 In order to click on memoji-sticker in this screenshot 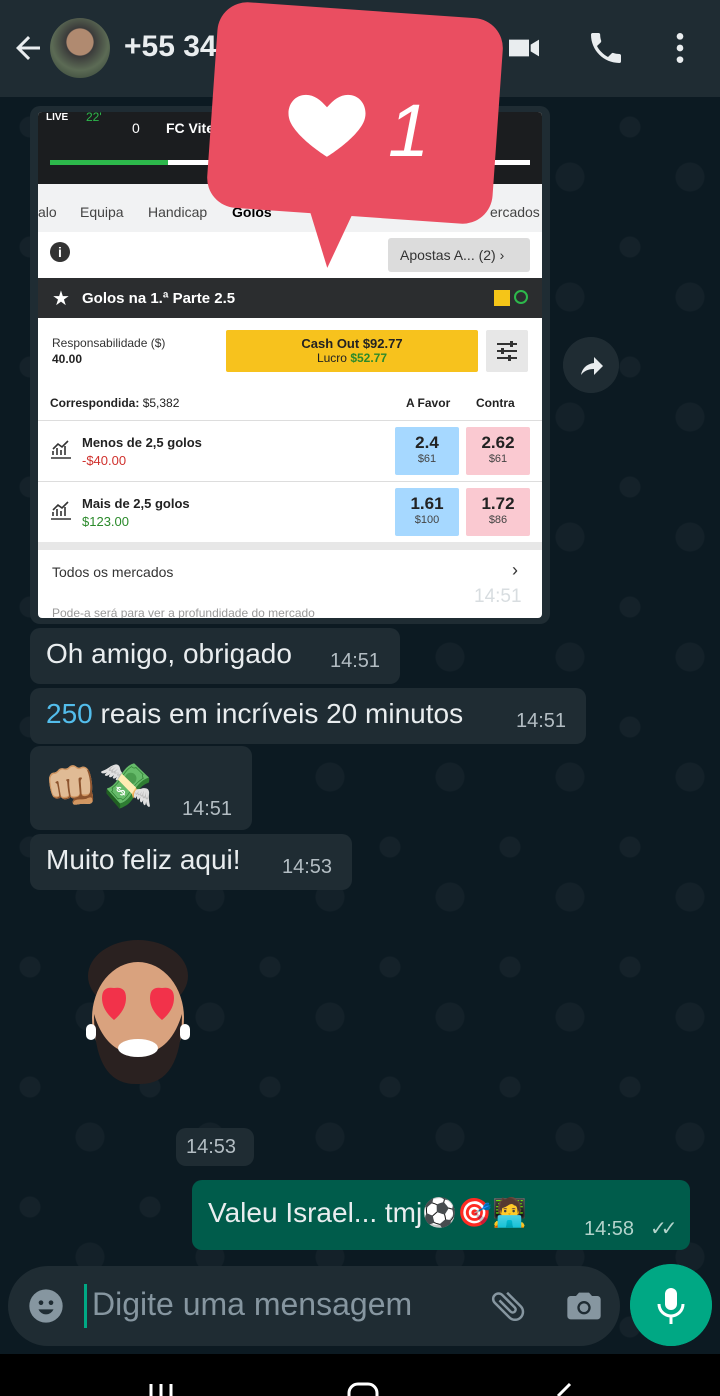, I will do `click(138, 1011)`.